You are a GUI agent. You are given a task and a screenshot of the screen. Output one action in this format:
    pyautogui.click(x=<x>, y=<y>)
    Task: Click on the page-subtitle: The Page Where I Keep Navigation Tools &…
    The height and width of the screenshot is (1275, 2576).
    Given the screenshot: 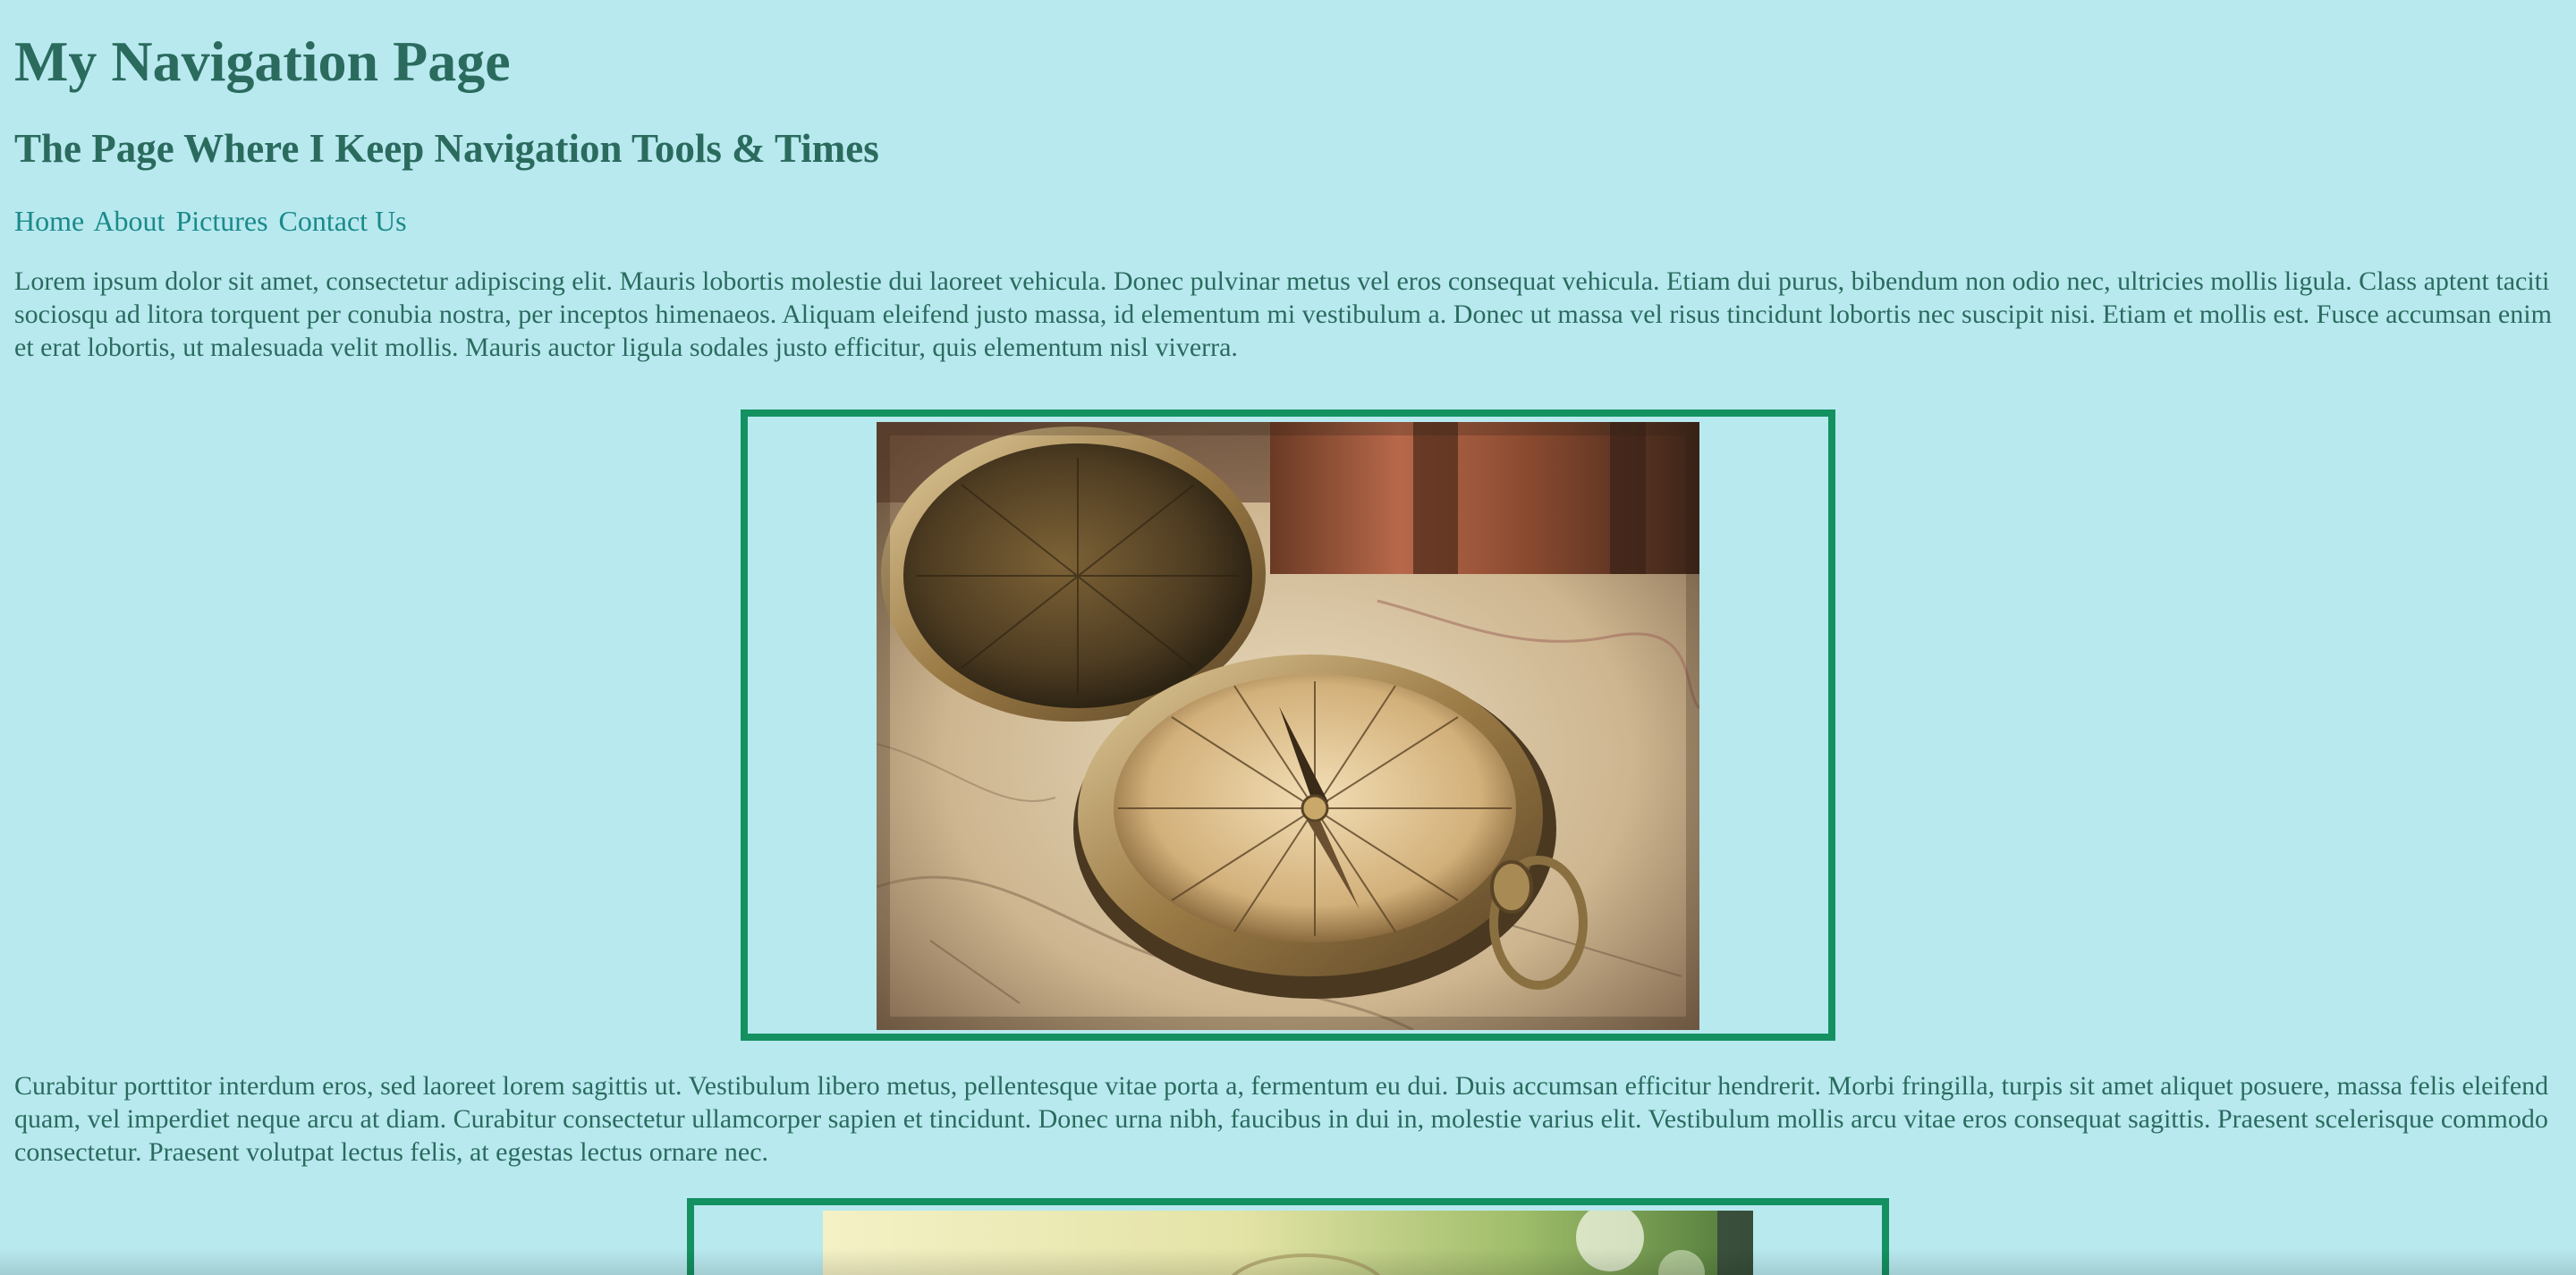 What is the action you would take?
    pyautogui.click(x=446, y=148)
    